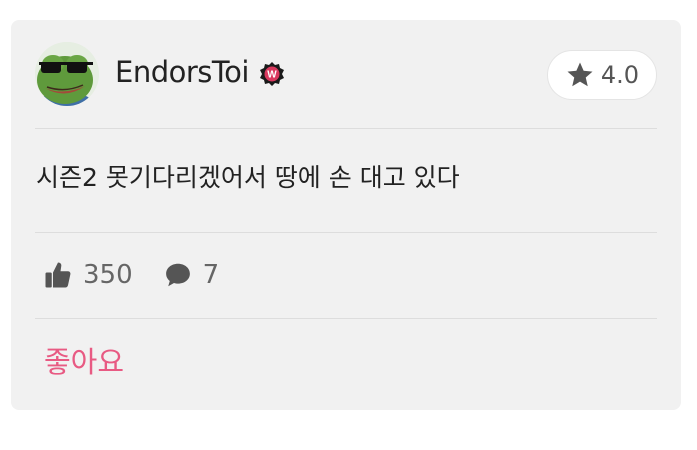 The width and height of the screenshot is (697, 450). I want to click on avatar, so click(67, 74).